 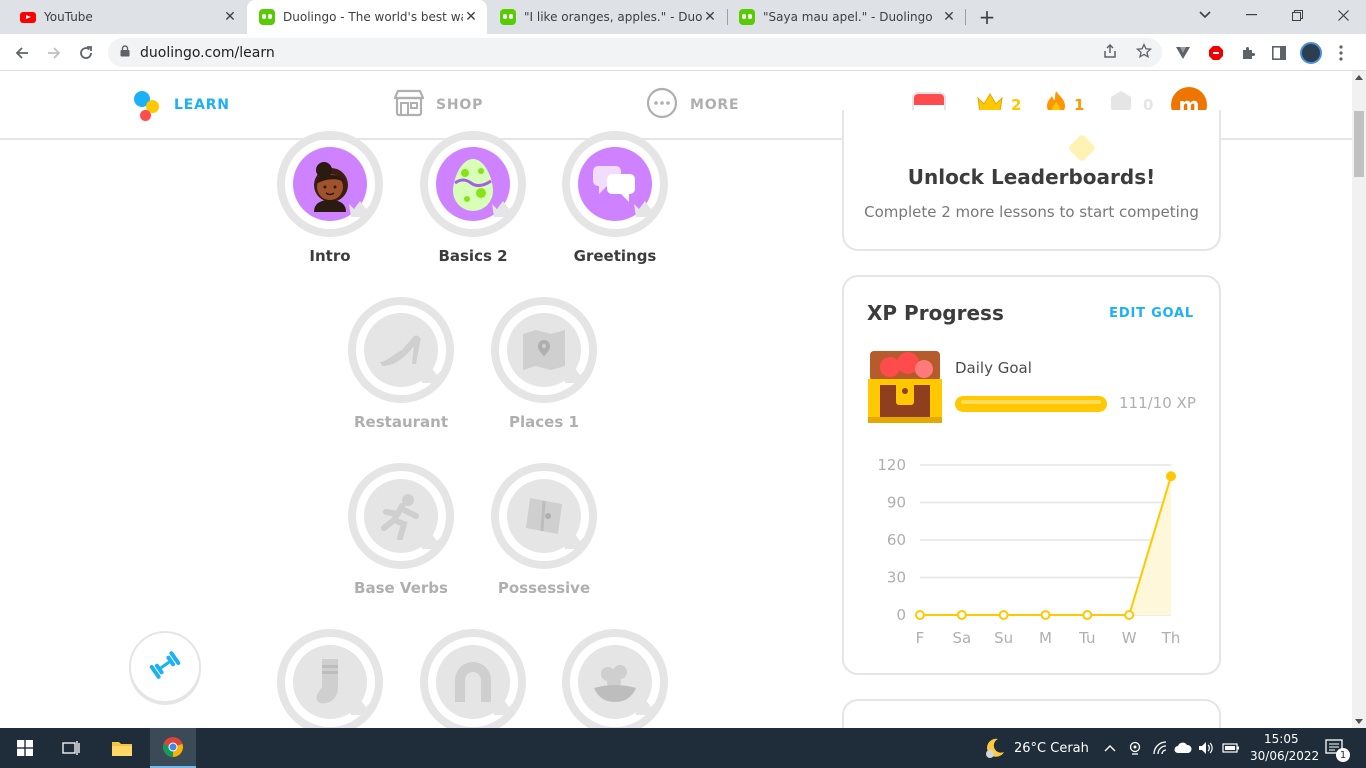 What do you see at coordinates (401, 588) in the screenshot?
I see `skill-label: Base Verbs` at bounding box center [401, 588].